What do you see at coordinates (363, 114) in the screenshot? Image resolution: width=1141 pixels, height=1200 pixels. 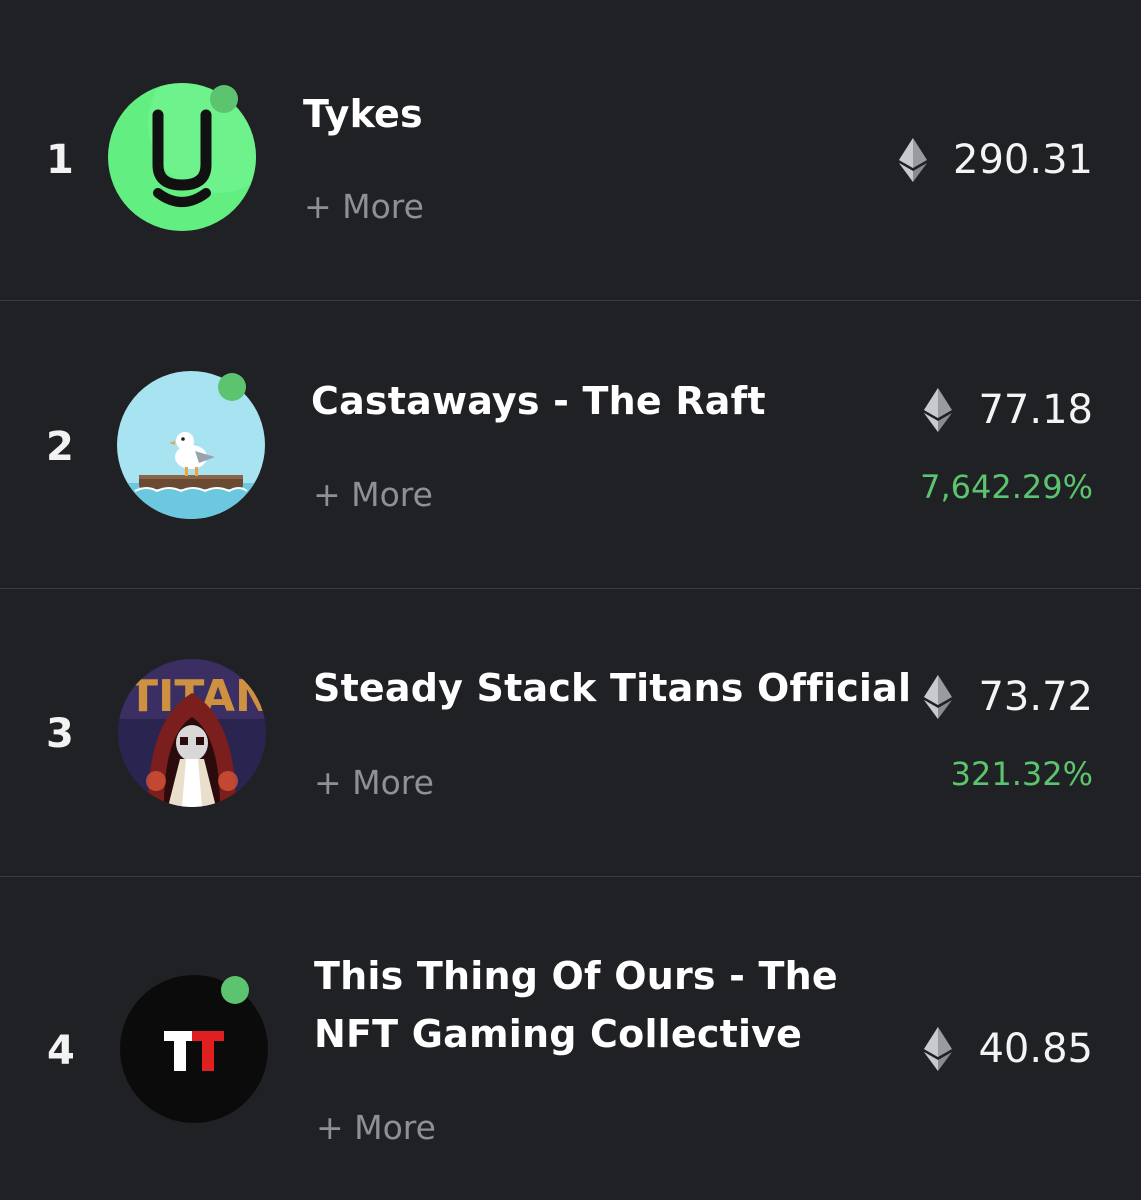 I see `collection-name: Tykes` at bounding box center [363, 114].